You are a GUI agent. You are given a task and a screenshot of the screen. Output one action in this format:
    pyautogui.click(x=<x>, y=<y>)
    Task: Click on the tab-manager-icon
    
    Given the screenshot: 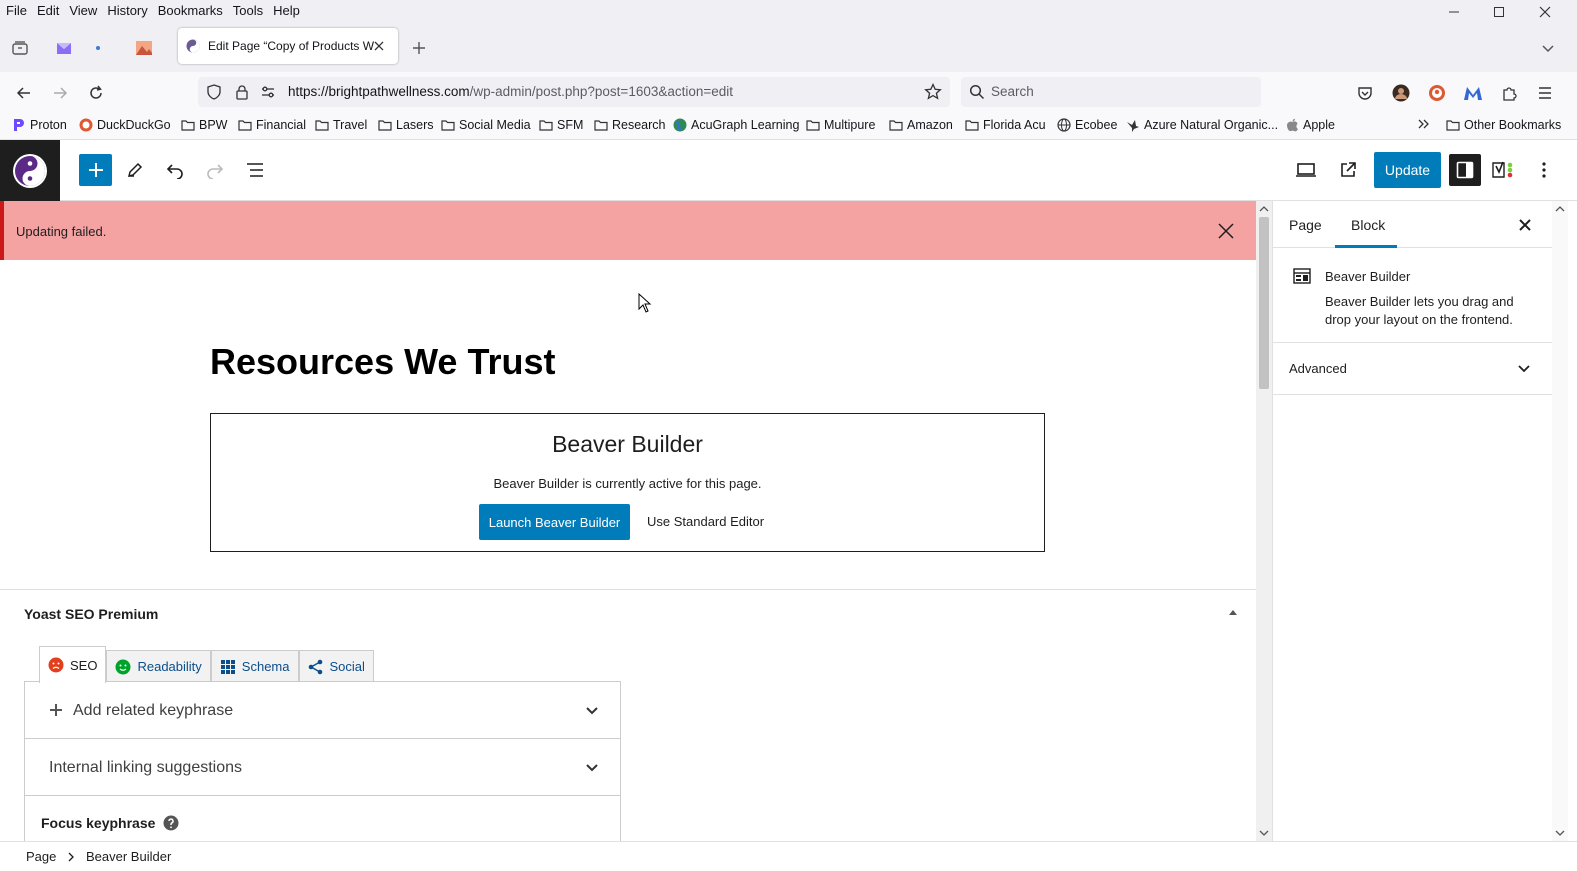 What is the action you would take?
    pyautogui.click(x=20, y=48)
    